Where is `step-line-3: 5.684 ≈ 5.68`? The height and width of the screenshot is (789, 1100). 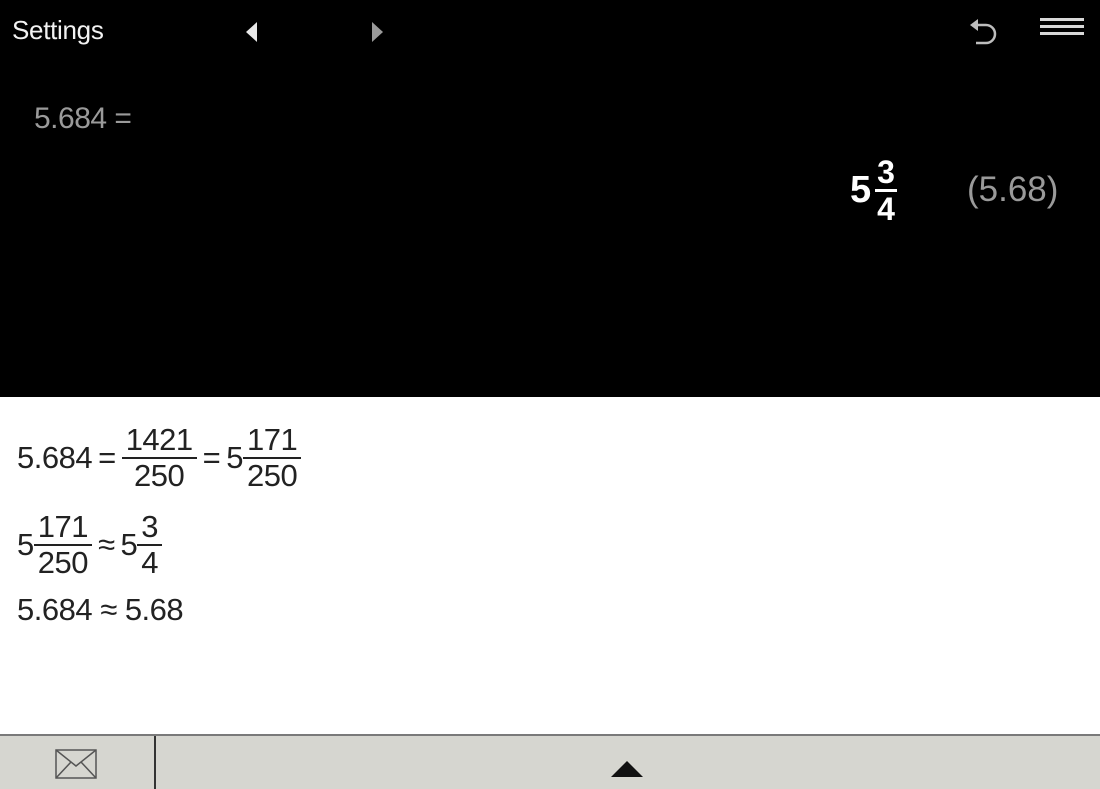 step-line-3: 5.684 ≈ 5.68 is located at coordinates (100, 609).